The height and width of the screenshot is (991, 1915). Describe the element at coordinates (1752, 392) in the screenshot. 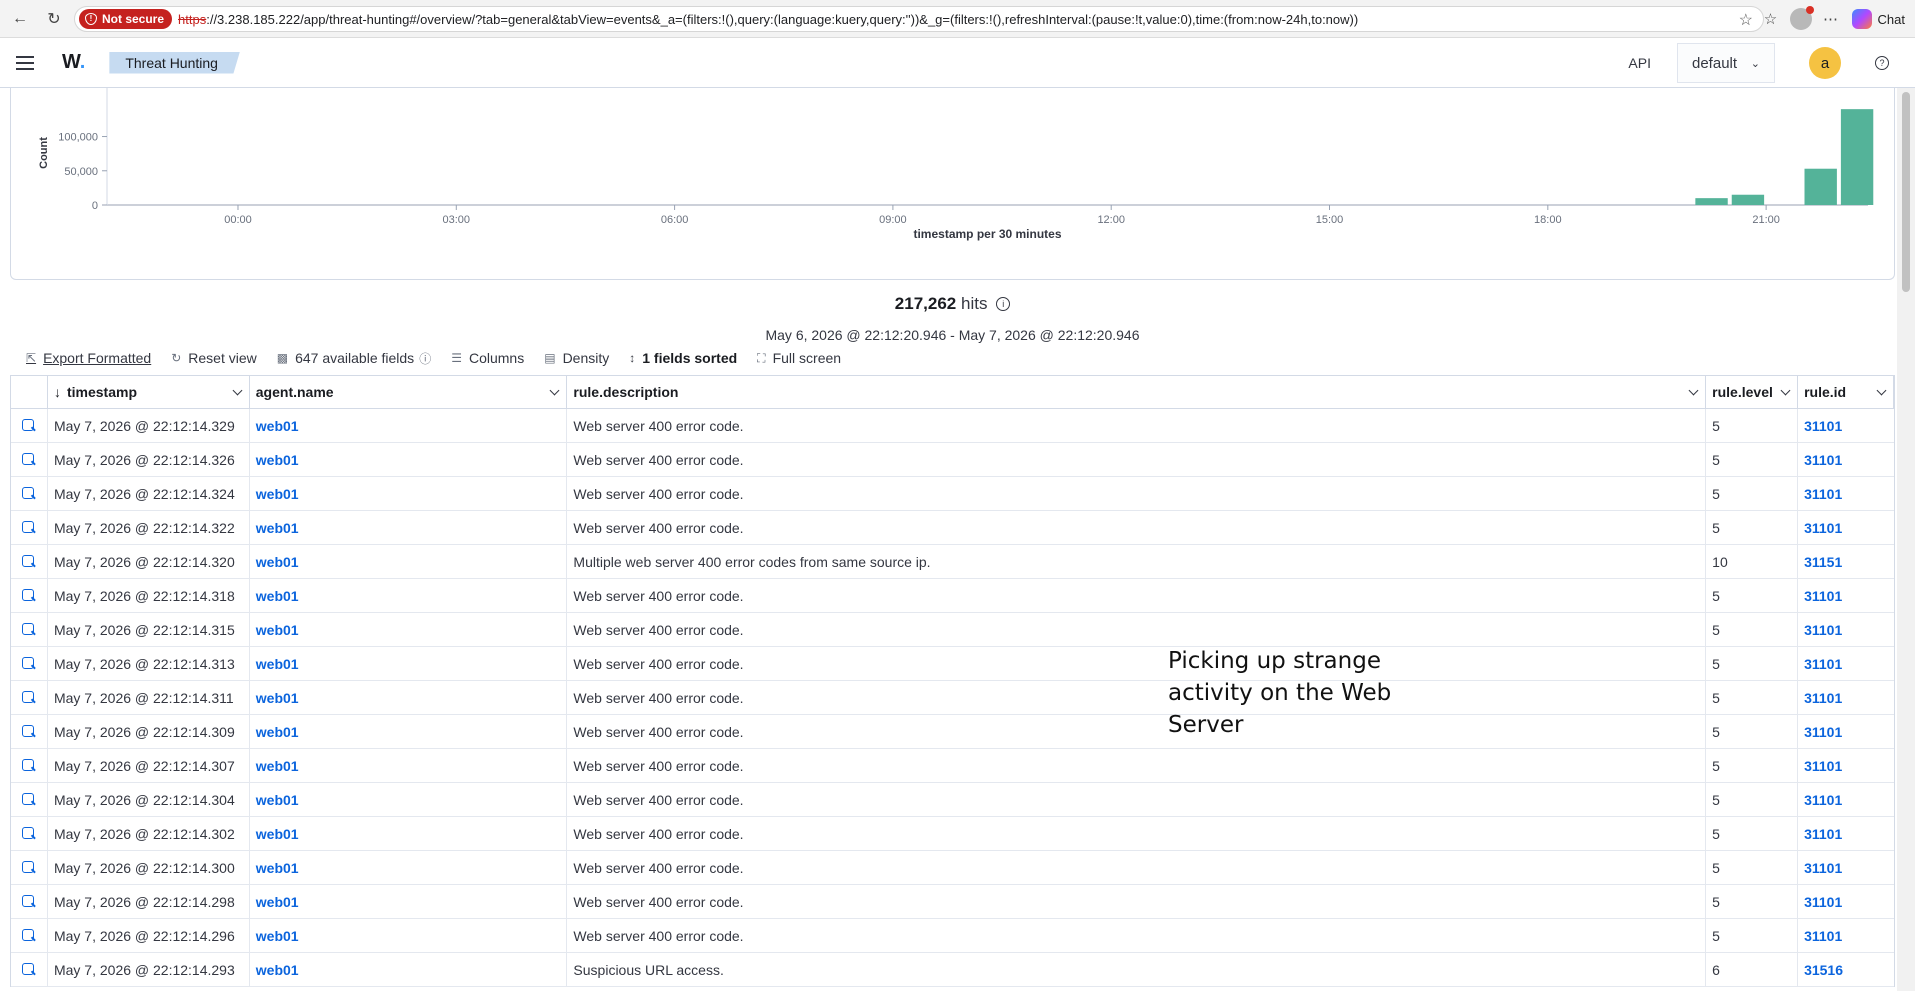

I see `column-header-rule-level: rule.level` at that location.